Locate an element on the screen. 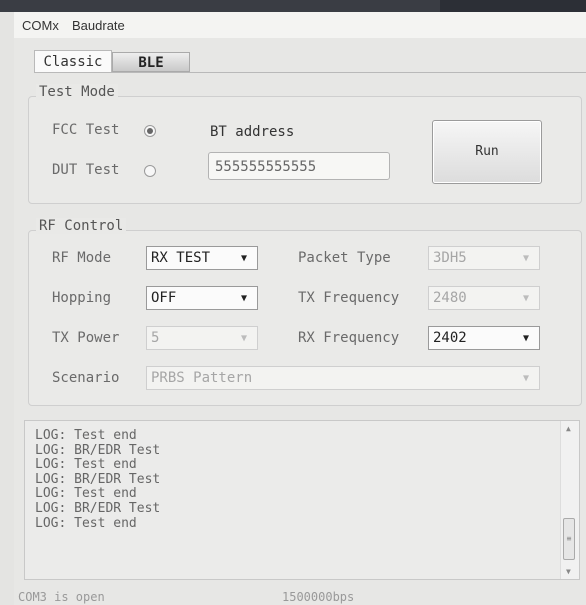 The width and height of the screenshot is (586, 605). dut-test-label: DUT Test is located at coordinates (86, 170).